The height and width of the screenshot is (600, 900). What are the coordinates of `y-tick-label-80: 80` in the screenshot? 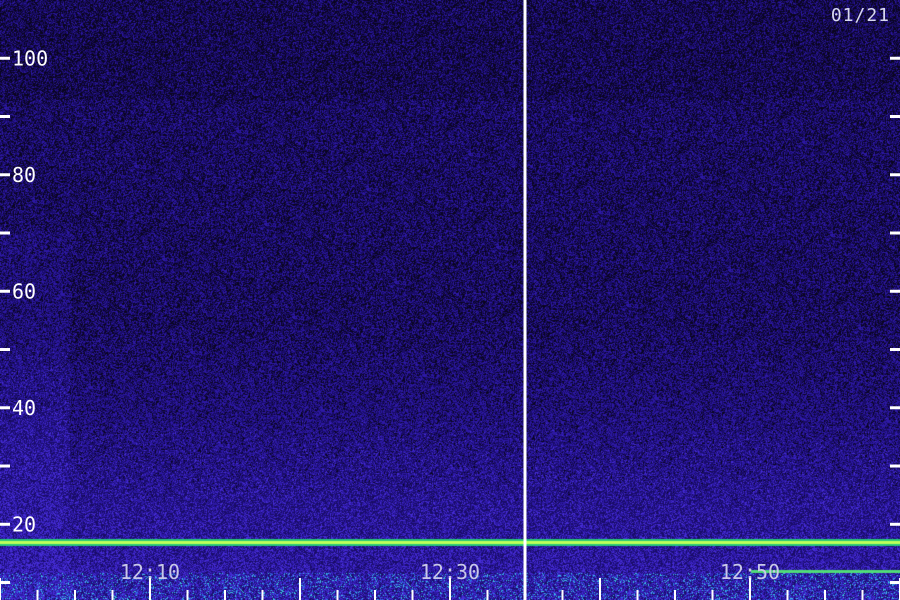 It's located at (24, 175).